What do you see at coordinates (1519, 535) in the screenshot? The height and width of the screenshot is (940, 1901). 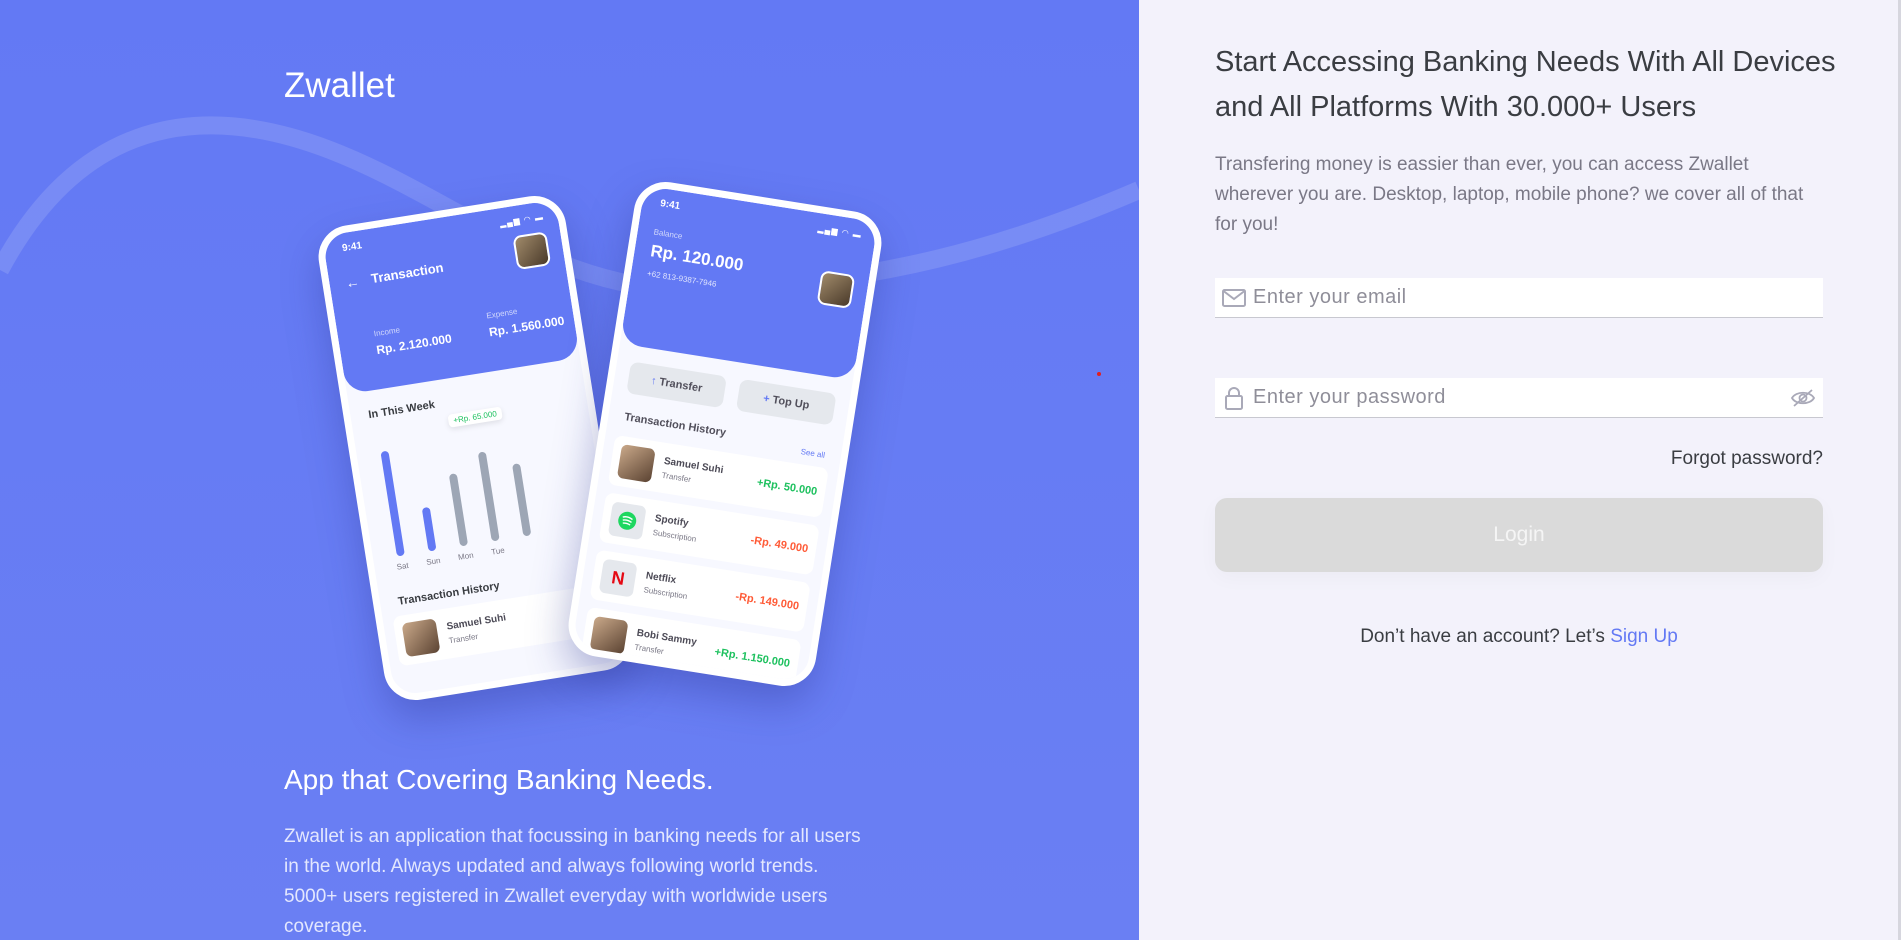 I see `login-button: Login` at bounding box center [1519, 535].